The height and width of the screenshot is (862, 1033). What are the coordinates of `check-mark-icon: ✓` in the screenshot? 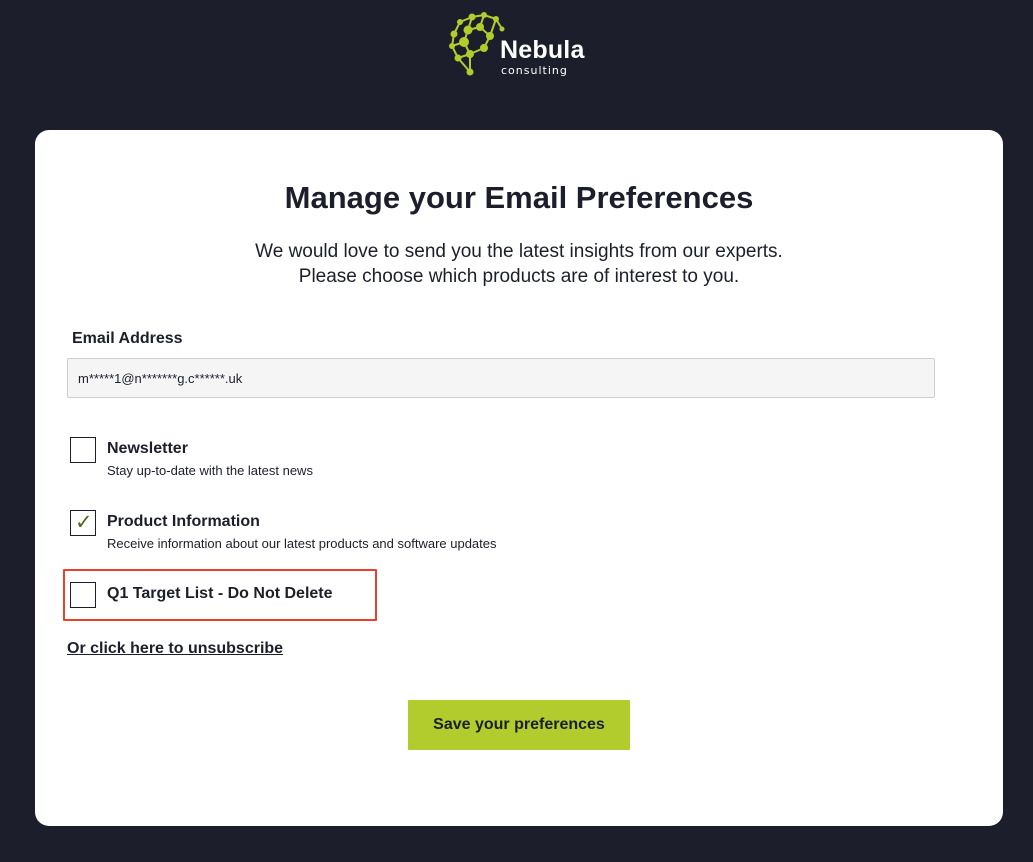 It's located at (84, 522).